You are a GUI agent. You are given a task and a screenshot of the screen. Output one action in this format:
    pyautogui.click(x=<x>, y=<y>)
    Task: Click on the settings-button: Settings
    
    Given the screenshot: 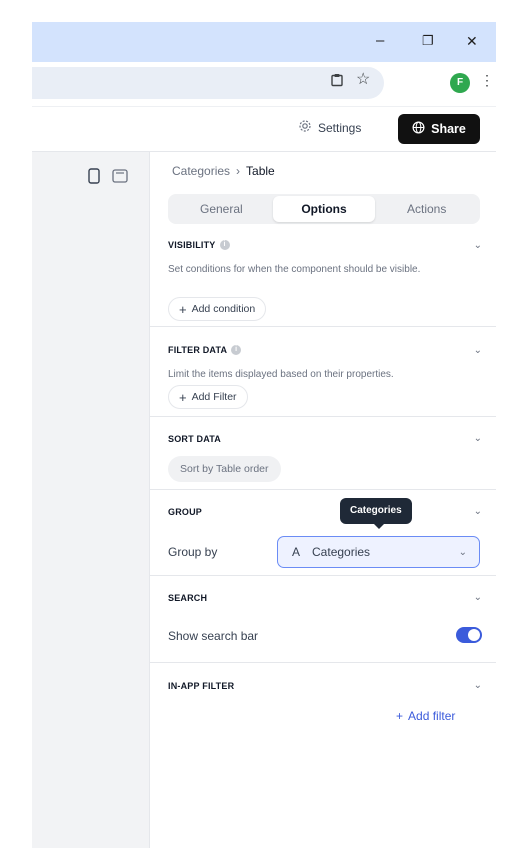 What is the action you would take?
    pyautogui.click(x=329, y=127)
    